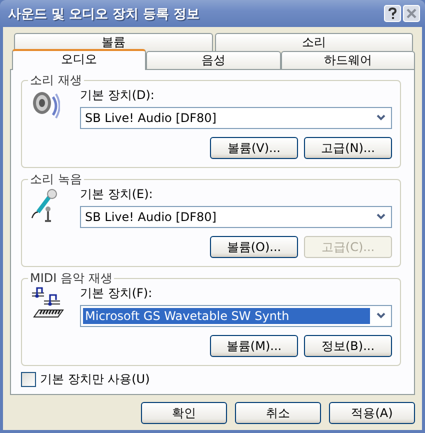  What do you see at coordinates (56, 80) in the screenshot?
I see `group-title: 소리 재생` at bounding box center [56, 80].